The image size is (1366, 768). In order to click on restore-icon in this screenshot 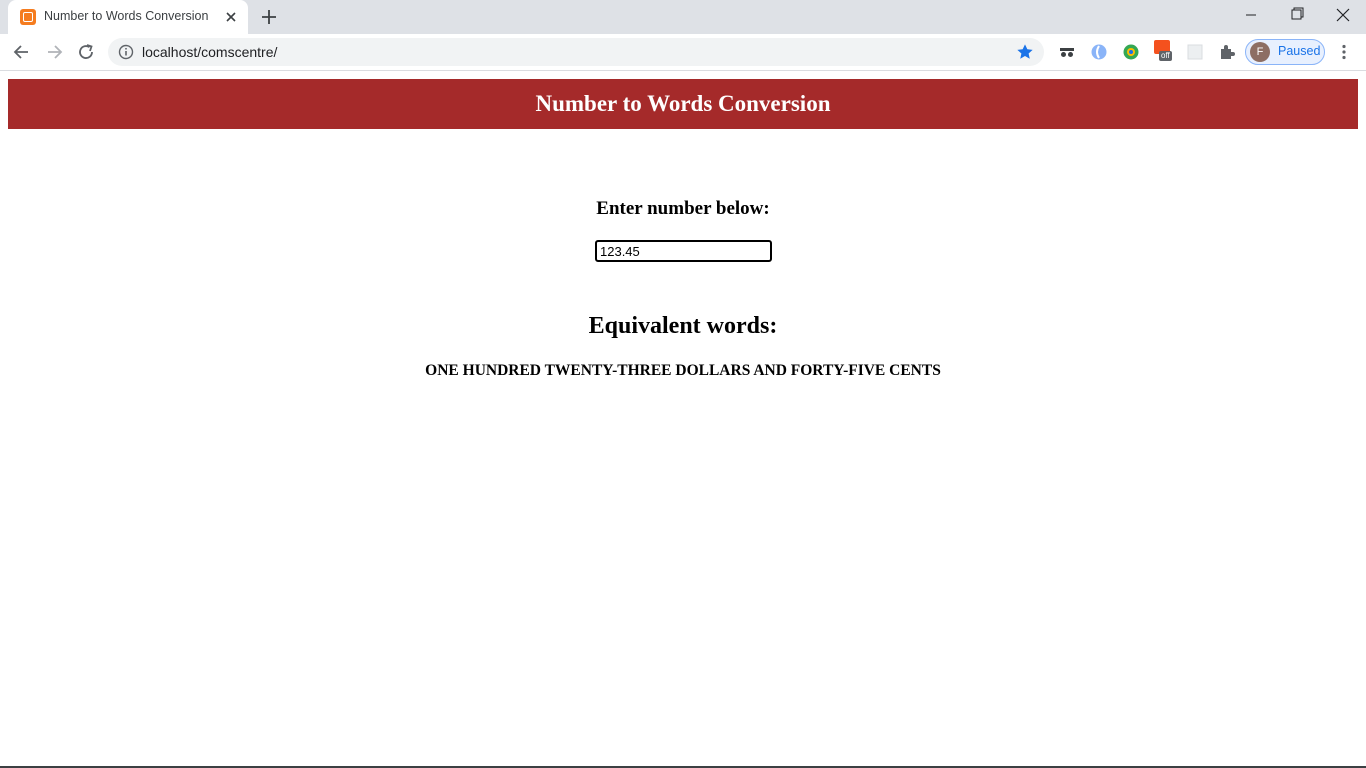, I will do `click(1297, 16)`.